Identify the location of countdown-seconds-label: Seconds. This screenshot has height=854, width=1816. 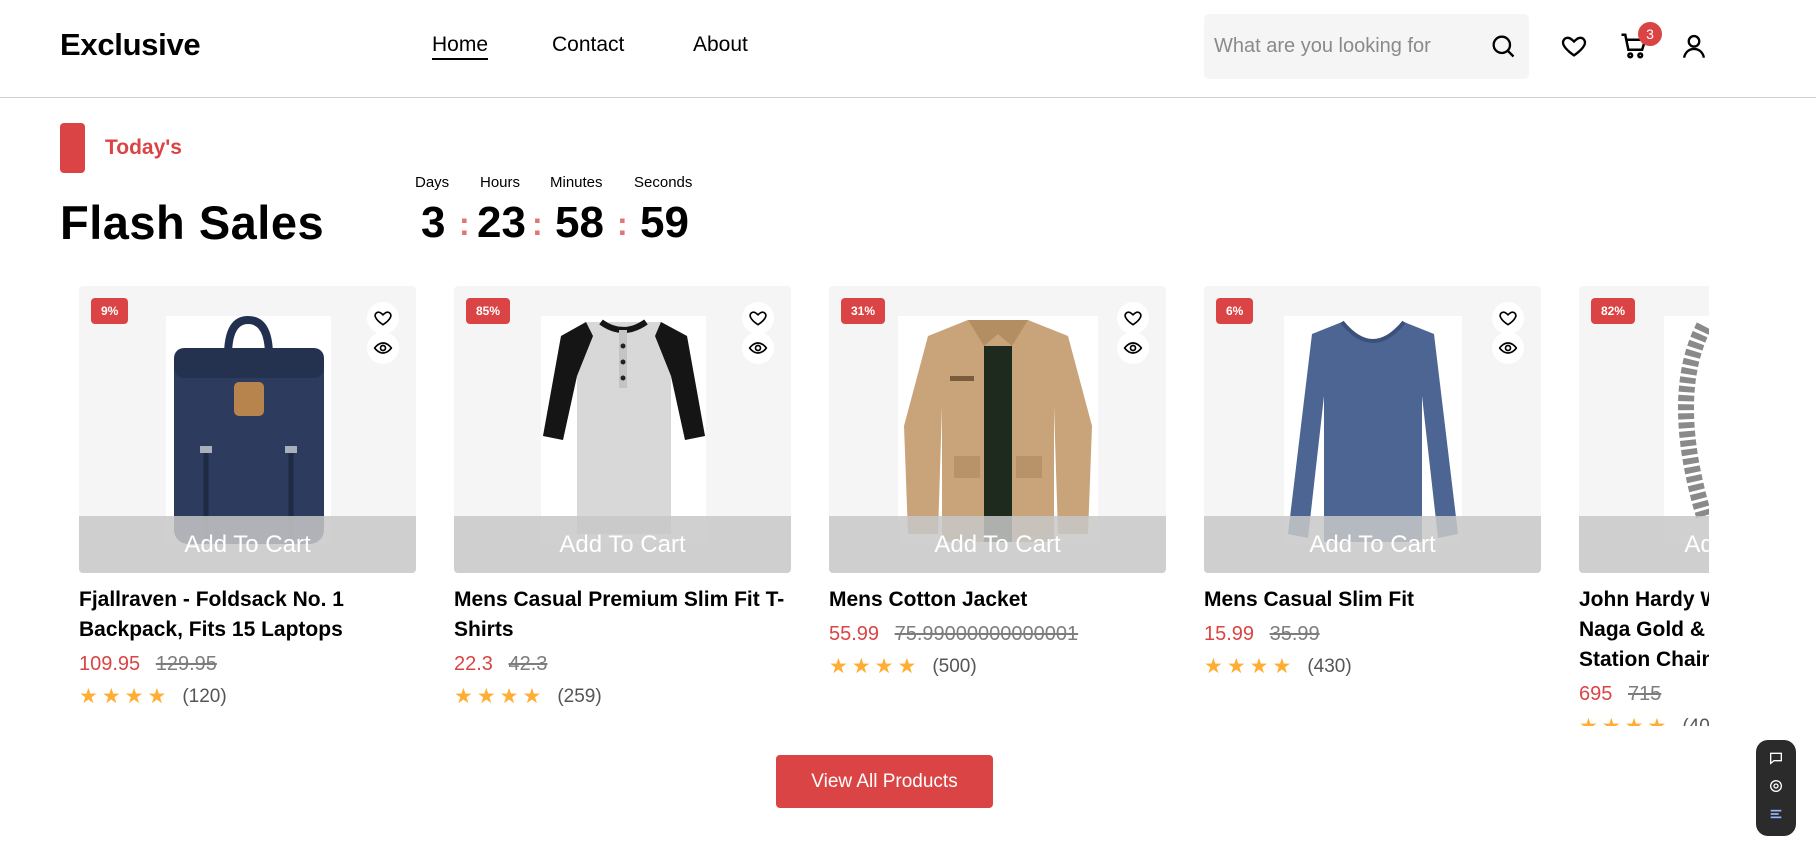
(663, 182).